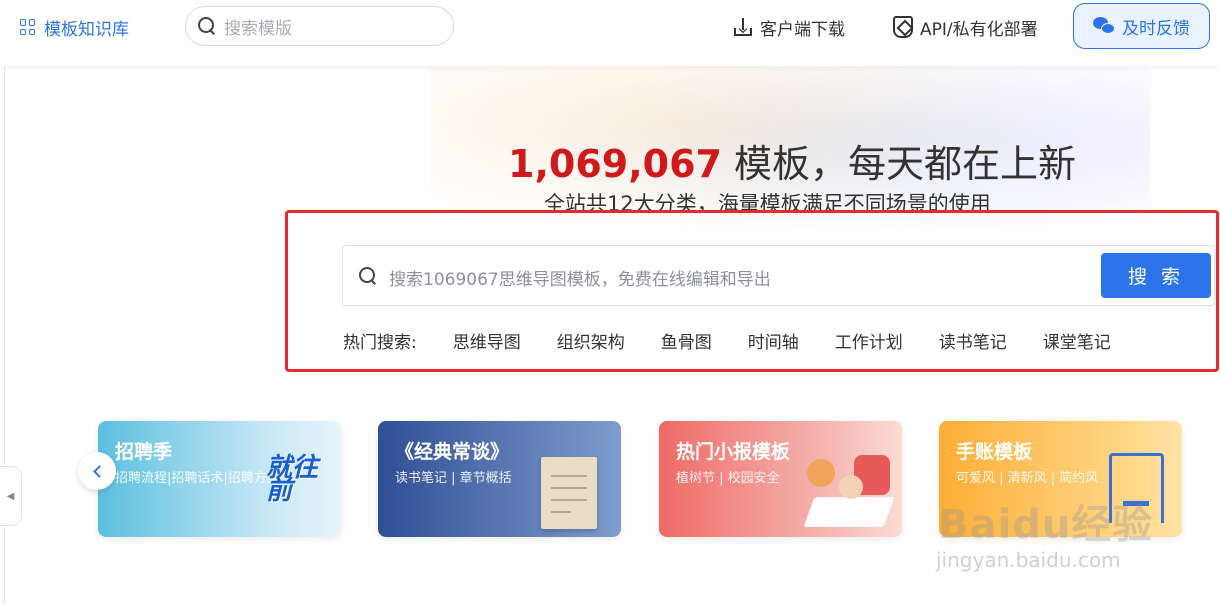 The width and height of the screenshot is (1220, 604). I want to click on top-header: 模板知识库 搜索模版 客户端下载 API/私有化部署 及时反馈, so click(610, 33).